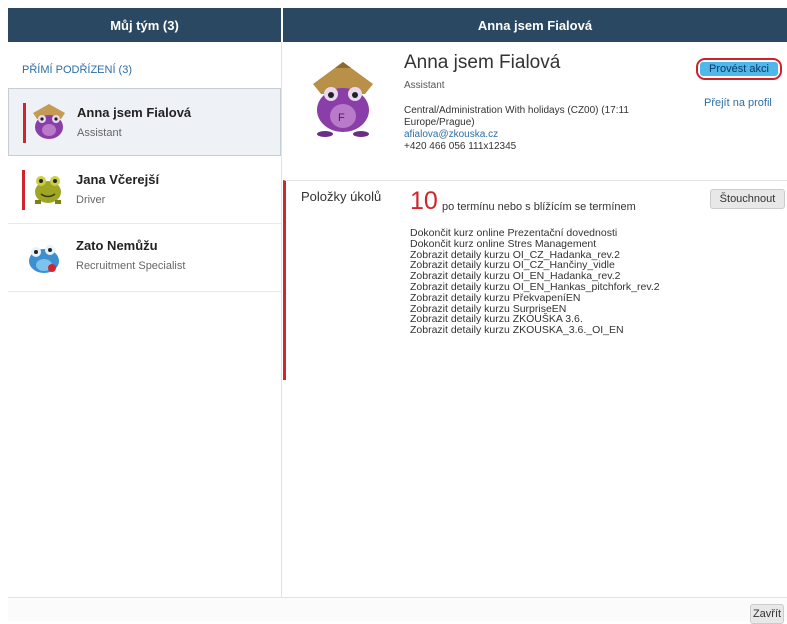 Image resolution: width=787 pixels, height=624 pixels. I want to click on profile-title: Assistant, so click(424, 85).